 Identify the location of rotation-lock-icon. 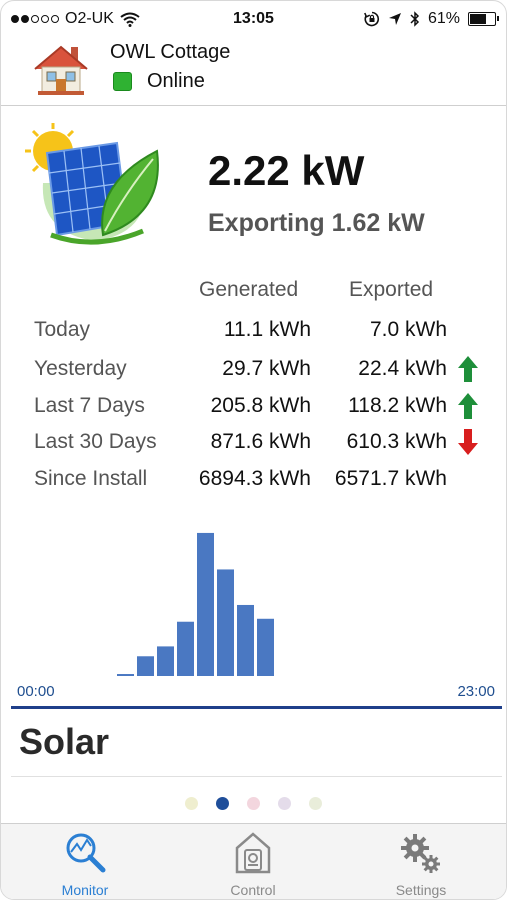
(372, 19).